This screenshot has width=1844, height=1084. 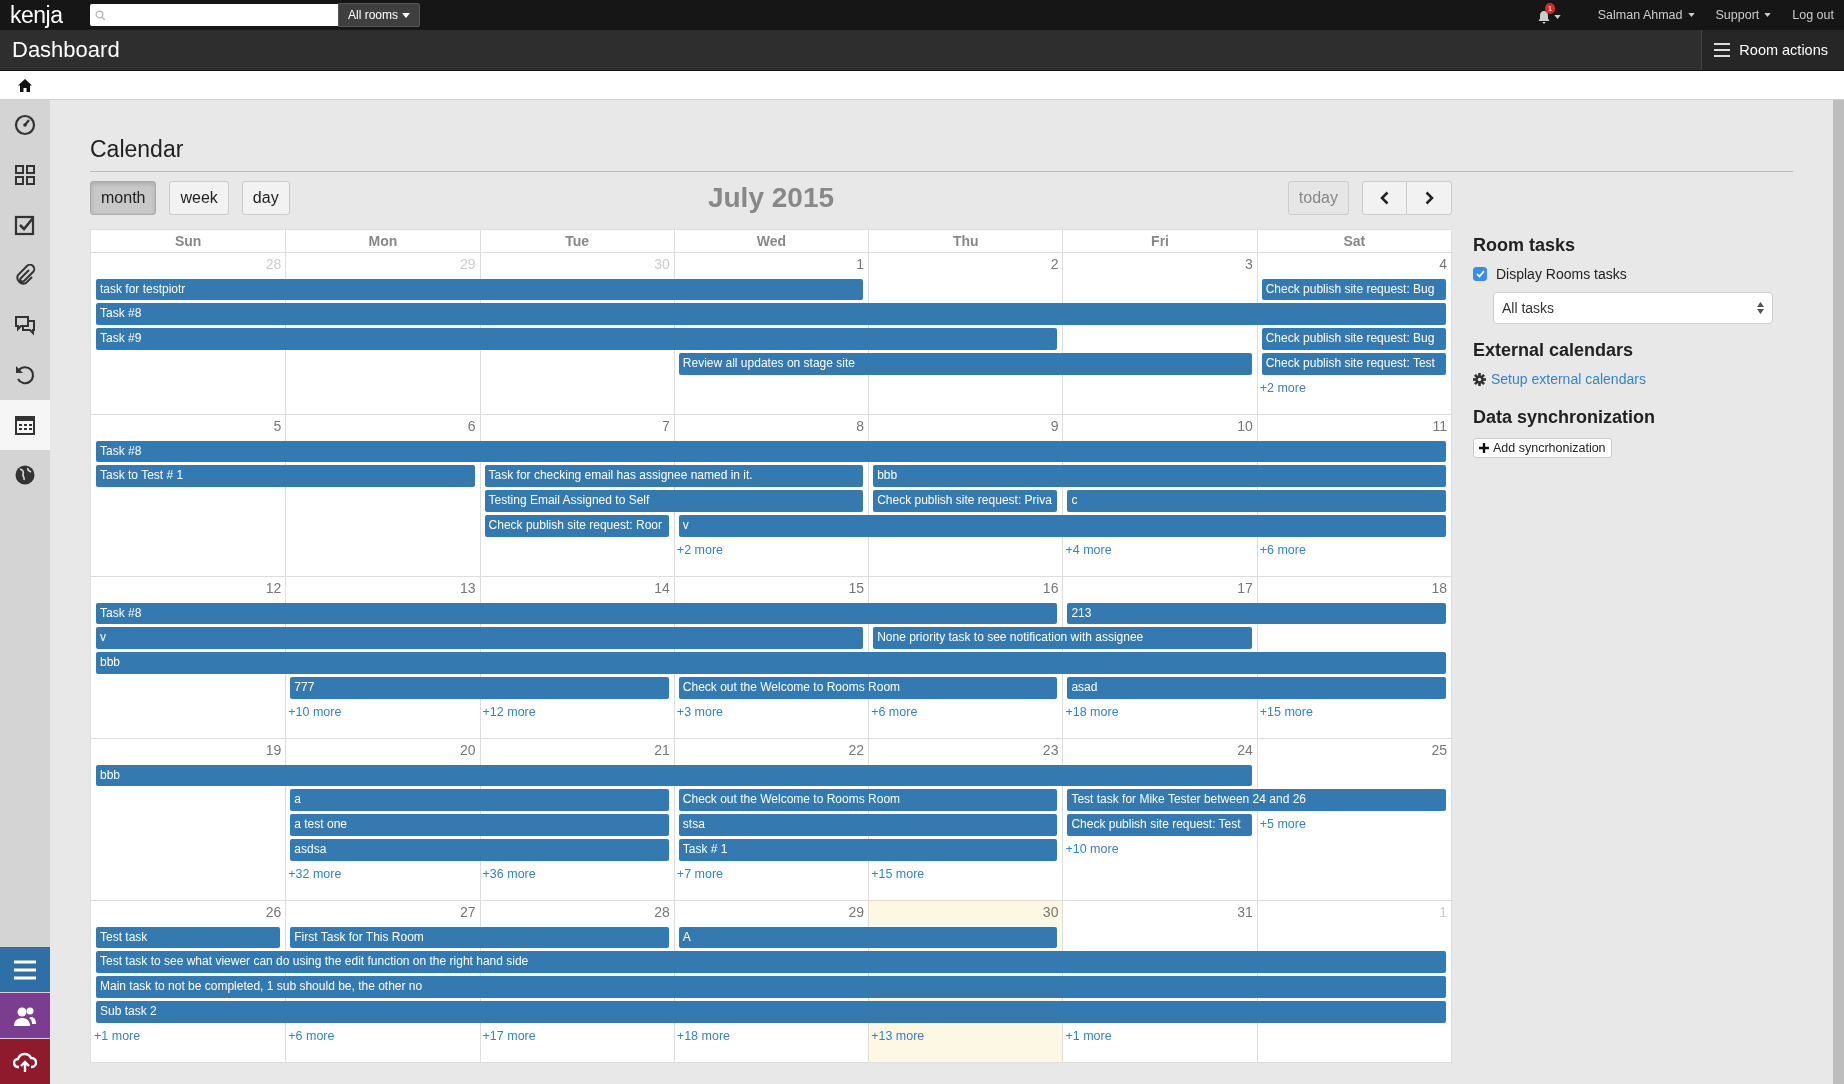 What do you see at coordinates (1256, 688) in the screenshot?
I see `event-bar: asad` at bounding box center [1256, 688].